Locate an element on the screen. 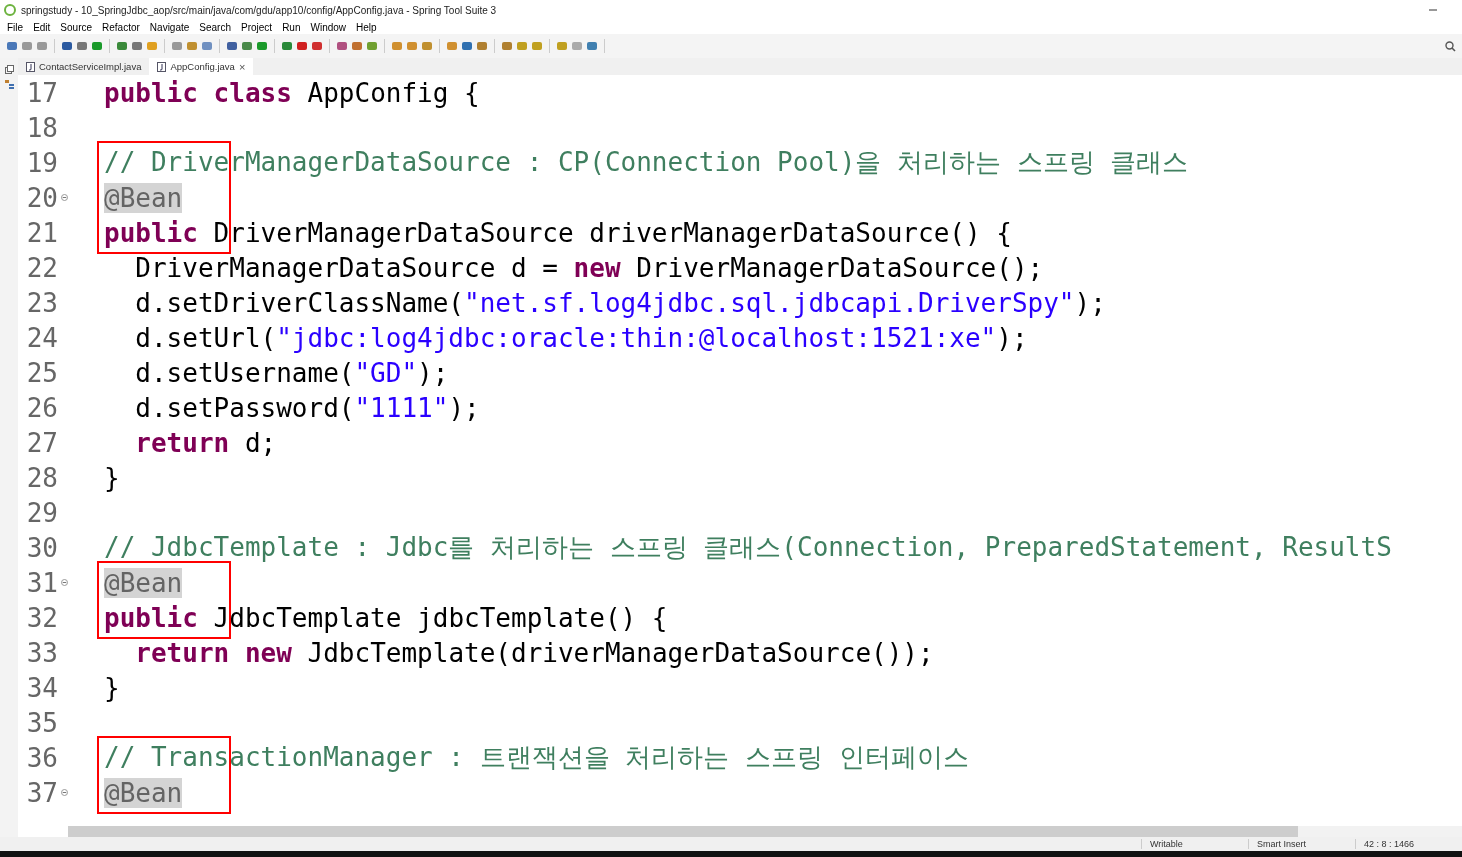  line-number: 29 is located at coordinates (41, 512).